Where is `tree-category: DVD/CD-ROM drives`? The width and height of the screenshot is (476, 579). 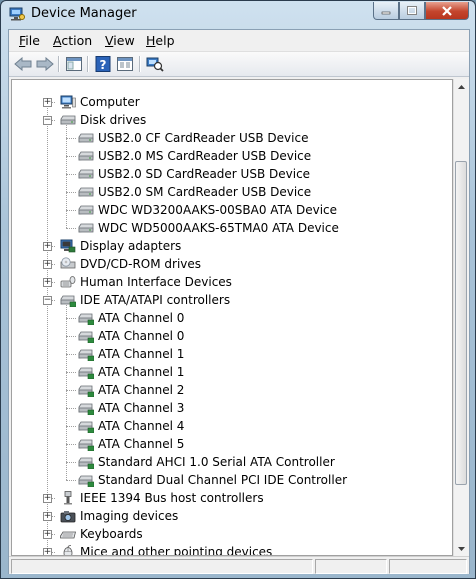
tree-category: DVD/CD-ROM drives is located at coordinates (130, 264).